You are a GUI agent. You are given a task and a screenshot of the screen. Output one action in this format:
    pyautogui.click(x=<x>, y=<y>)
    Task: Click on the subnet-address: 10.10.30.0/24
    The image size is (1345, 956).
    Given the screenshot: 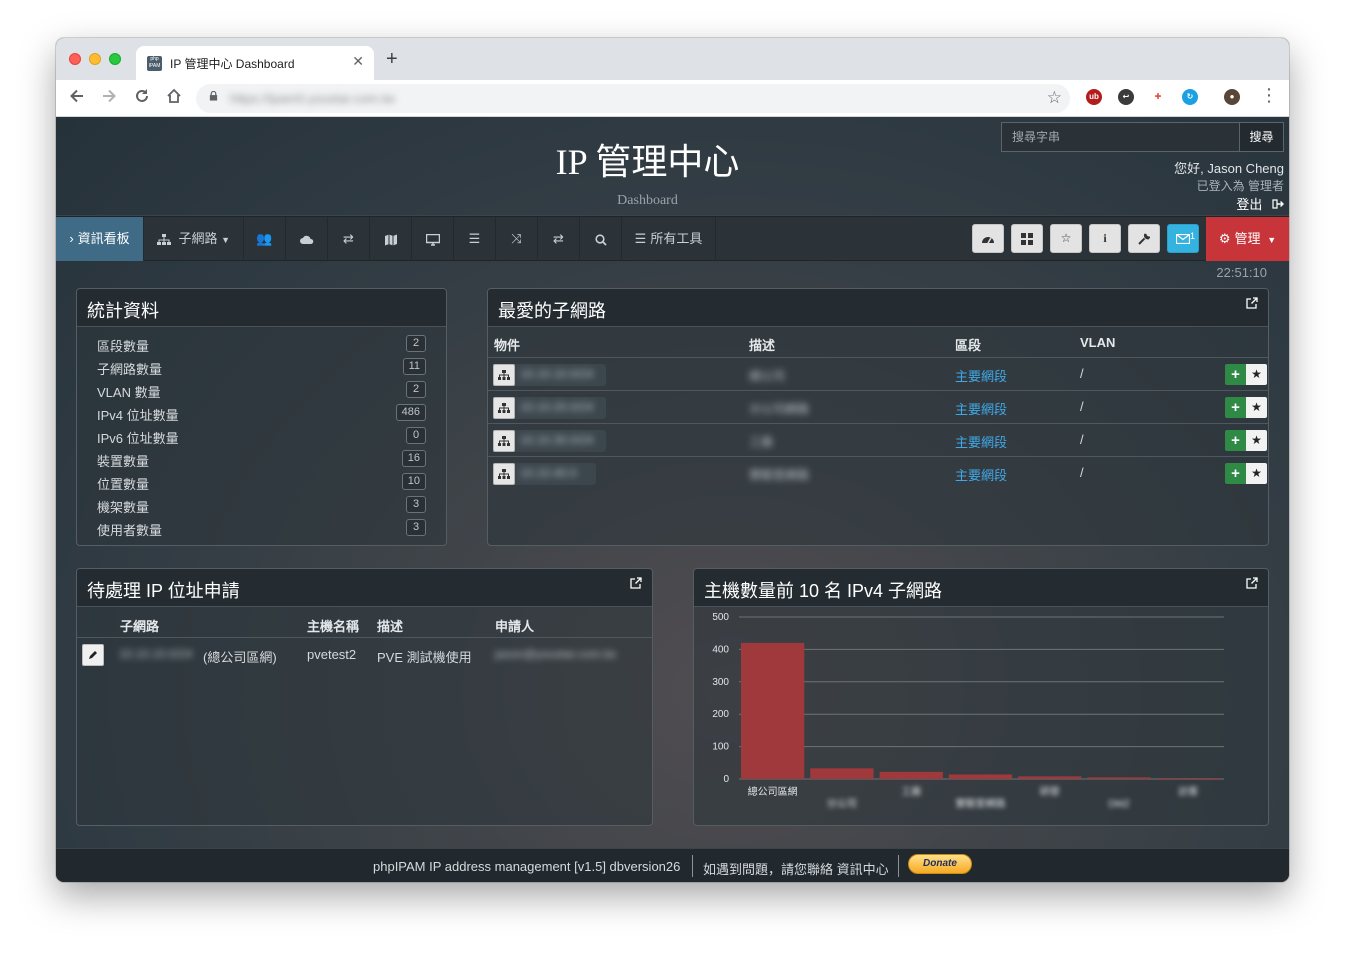 What is the action you would take?
    pyautogui.click(x=556, y=440)
    